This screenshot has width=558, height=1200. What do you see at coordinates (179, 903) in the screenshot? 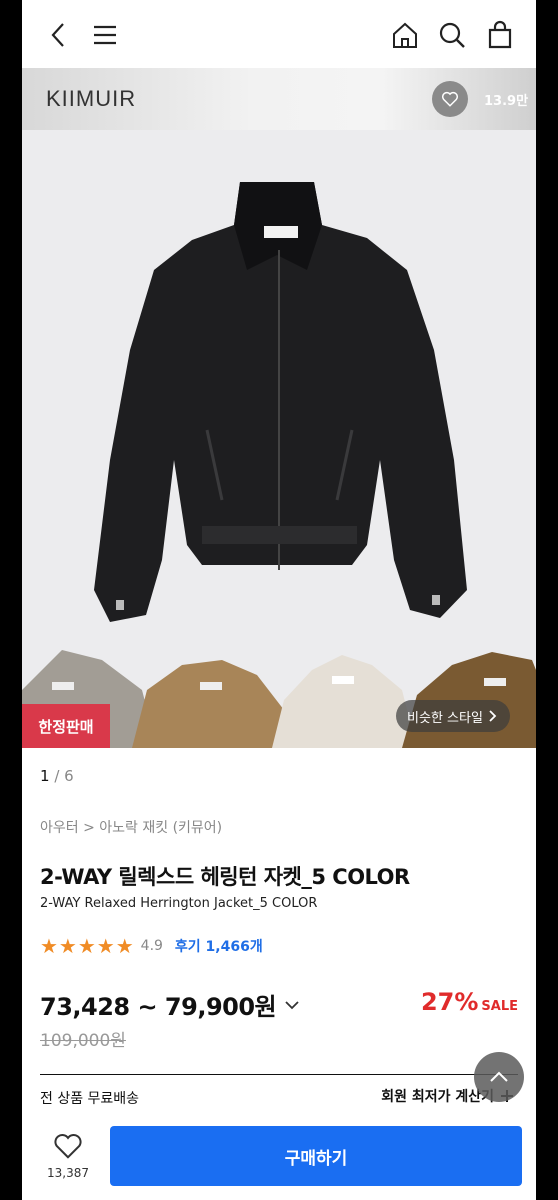
I see `product-subtitle: 2-WAY Relaxed Herrington Jacket_5 COLOR` at bounding box center [179, 903].